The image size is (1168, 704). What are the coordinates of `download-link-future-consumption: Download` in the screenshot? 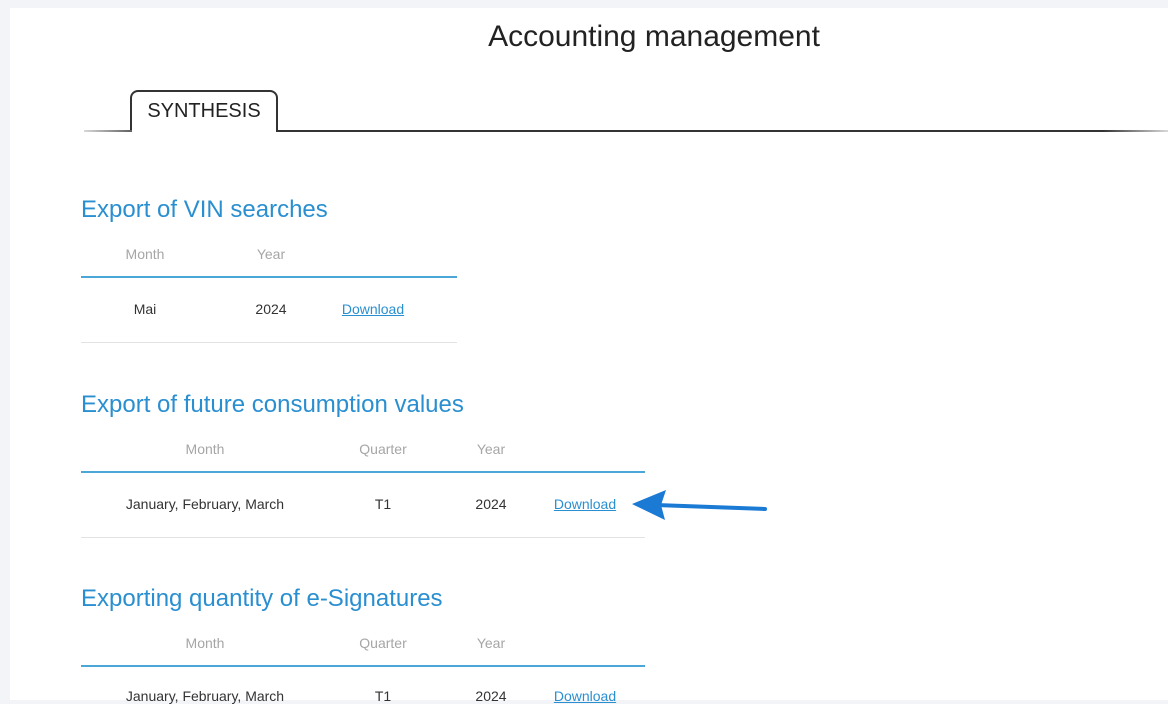 It's located at (585, 504).